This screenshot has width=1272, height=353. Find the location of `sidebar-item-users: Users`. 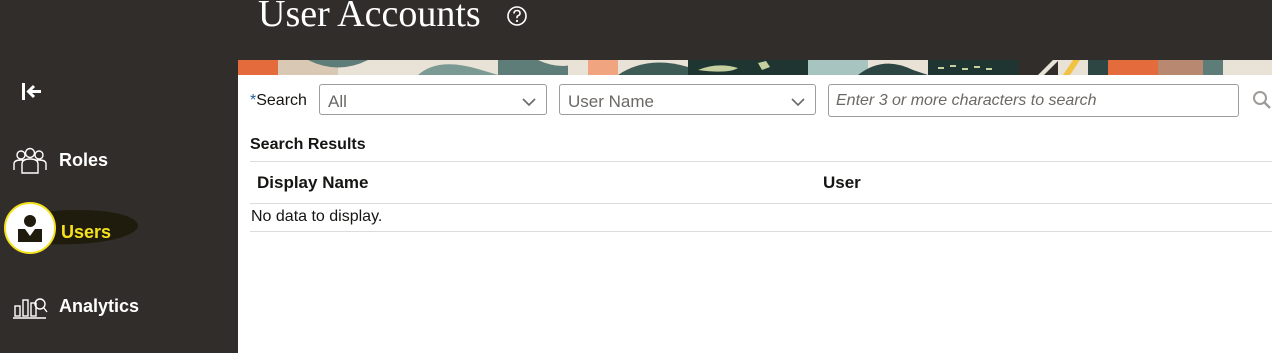

sidebar-item-users: Users is located at coordinates (119, 228).